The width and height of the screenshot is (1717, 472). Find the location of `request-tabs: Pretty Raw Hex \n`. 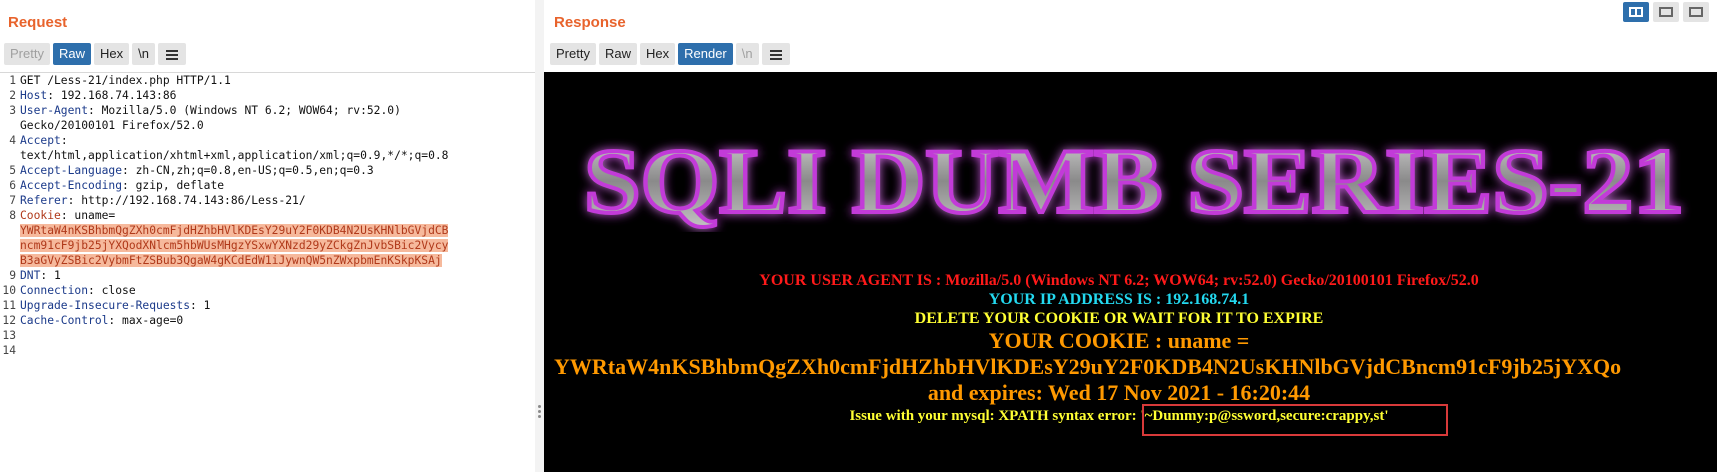

request-tabs: Pretty Raw Hex \n is located at coordinates (95, 54).